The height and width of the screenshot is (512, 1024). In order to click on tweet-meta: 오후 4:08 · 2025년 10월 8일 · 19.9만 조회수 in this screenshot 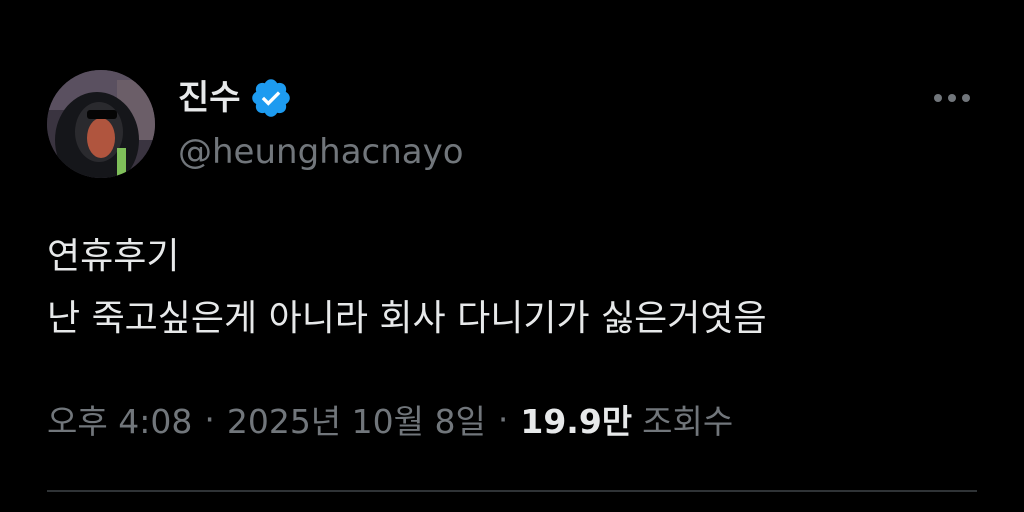, I will do `click(390, 419)`.